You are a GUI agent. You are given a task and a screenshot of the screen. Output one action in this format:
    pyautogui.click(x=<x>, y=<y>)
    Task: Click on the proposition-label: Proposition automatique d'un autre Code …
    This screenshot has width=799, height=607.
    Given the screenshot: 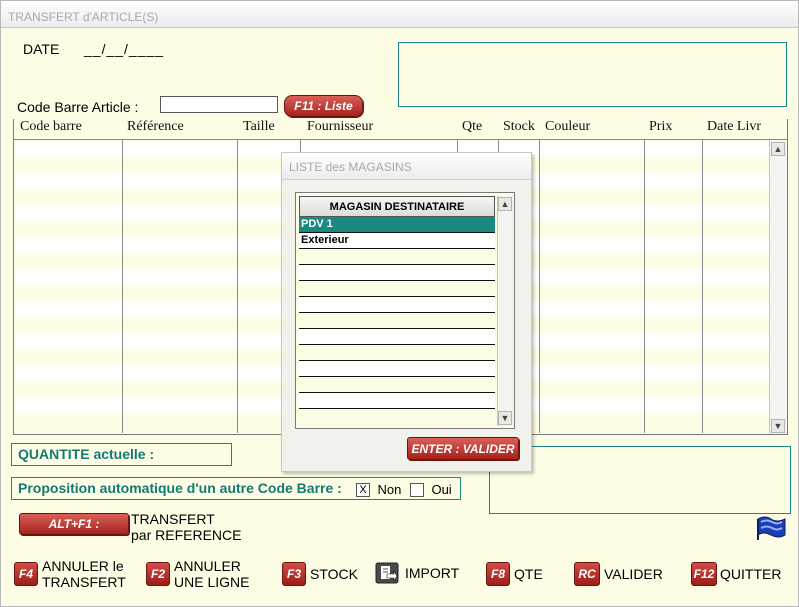 What is the action you would take?
    pyautogui.click(x=180, y=488)
    